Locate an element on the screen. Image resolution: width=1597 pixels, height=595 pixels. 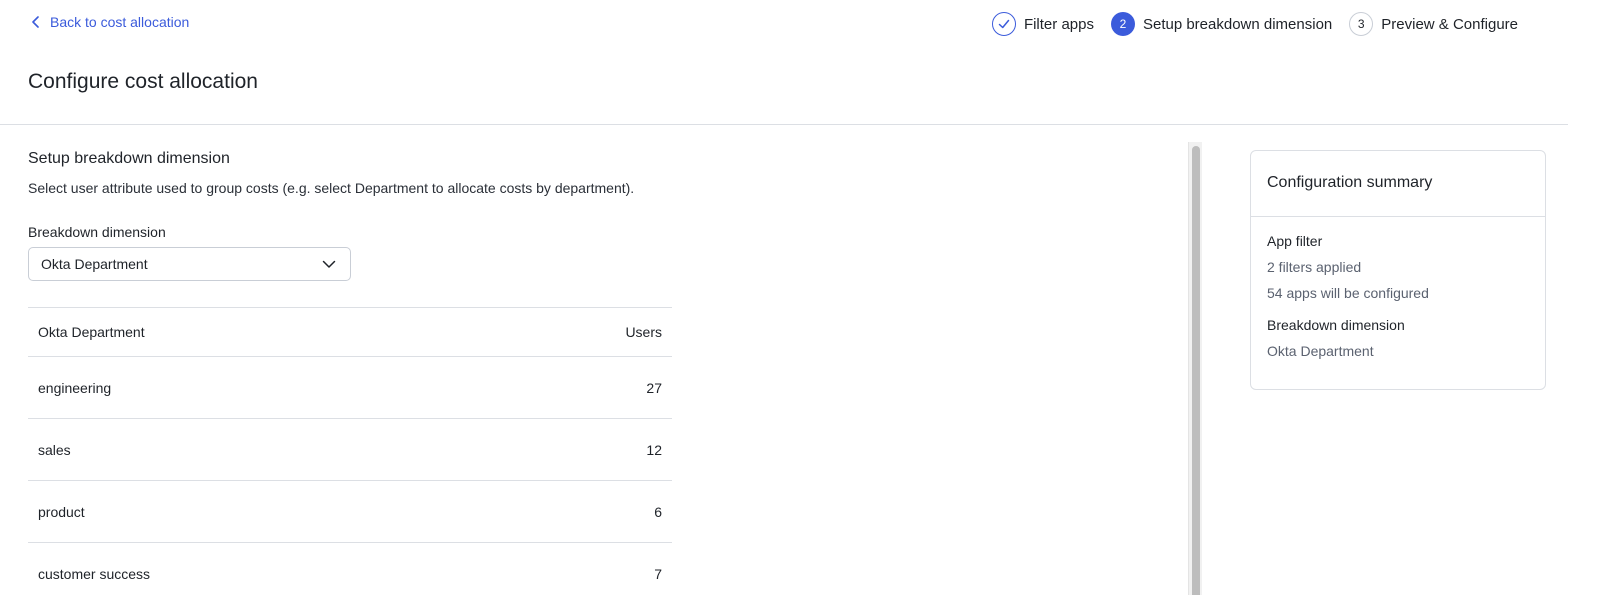
divider is located at coordinates (784, 124).